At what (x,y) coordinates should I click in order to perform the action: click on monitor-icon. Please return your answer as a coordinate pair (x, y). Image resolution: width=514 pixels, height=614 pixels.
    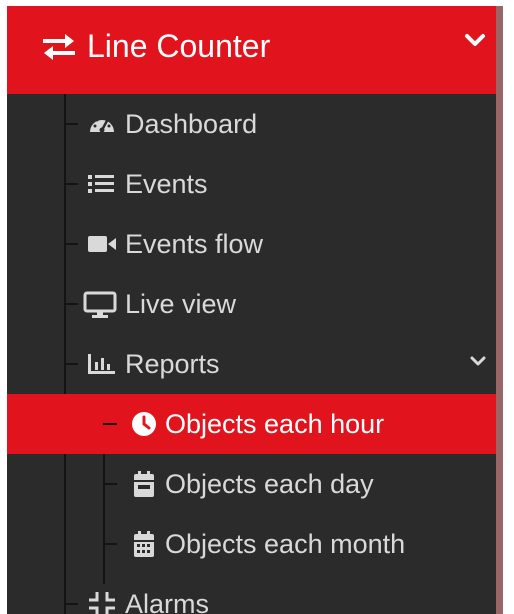
    Looking at the image, I should click on (100, 304).